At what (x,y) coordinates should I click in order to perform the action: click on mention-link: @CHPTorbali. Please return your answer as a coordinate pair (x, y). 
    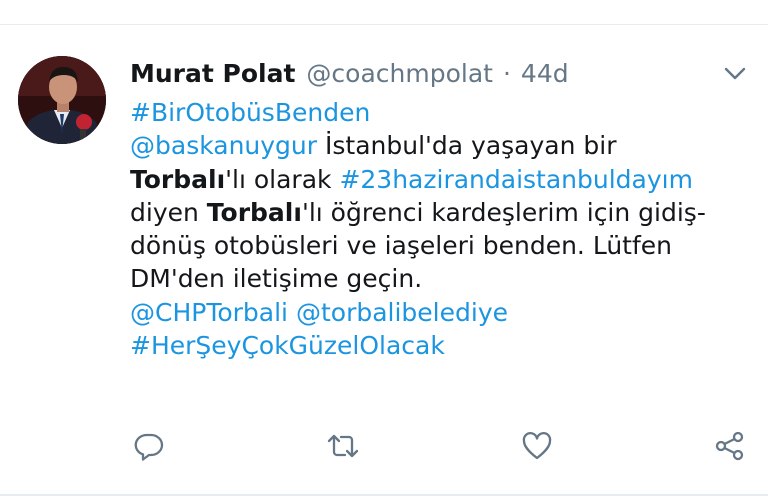
    Looking at the image, I should click on (209, 312).